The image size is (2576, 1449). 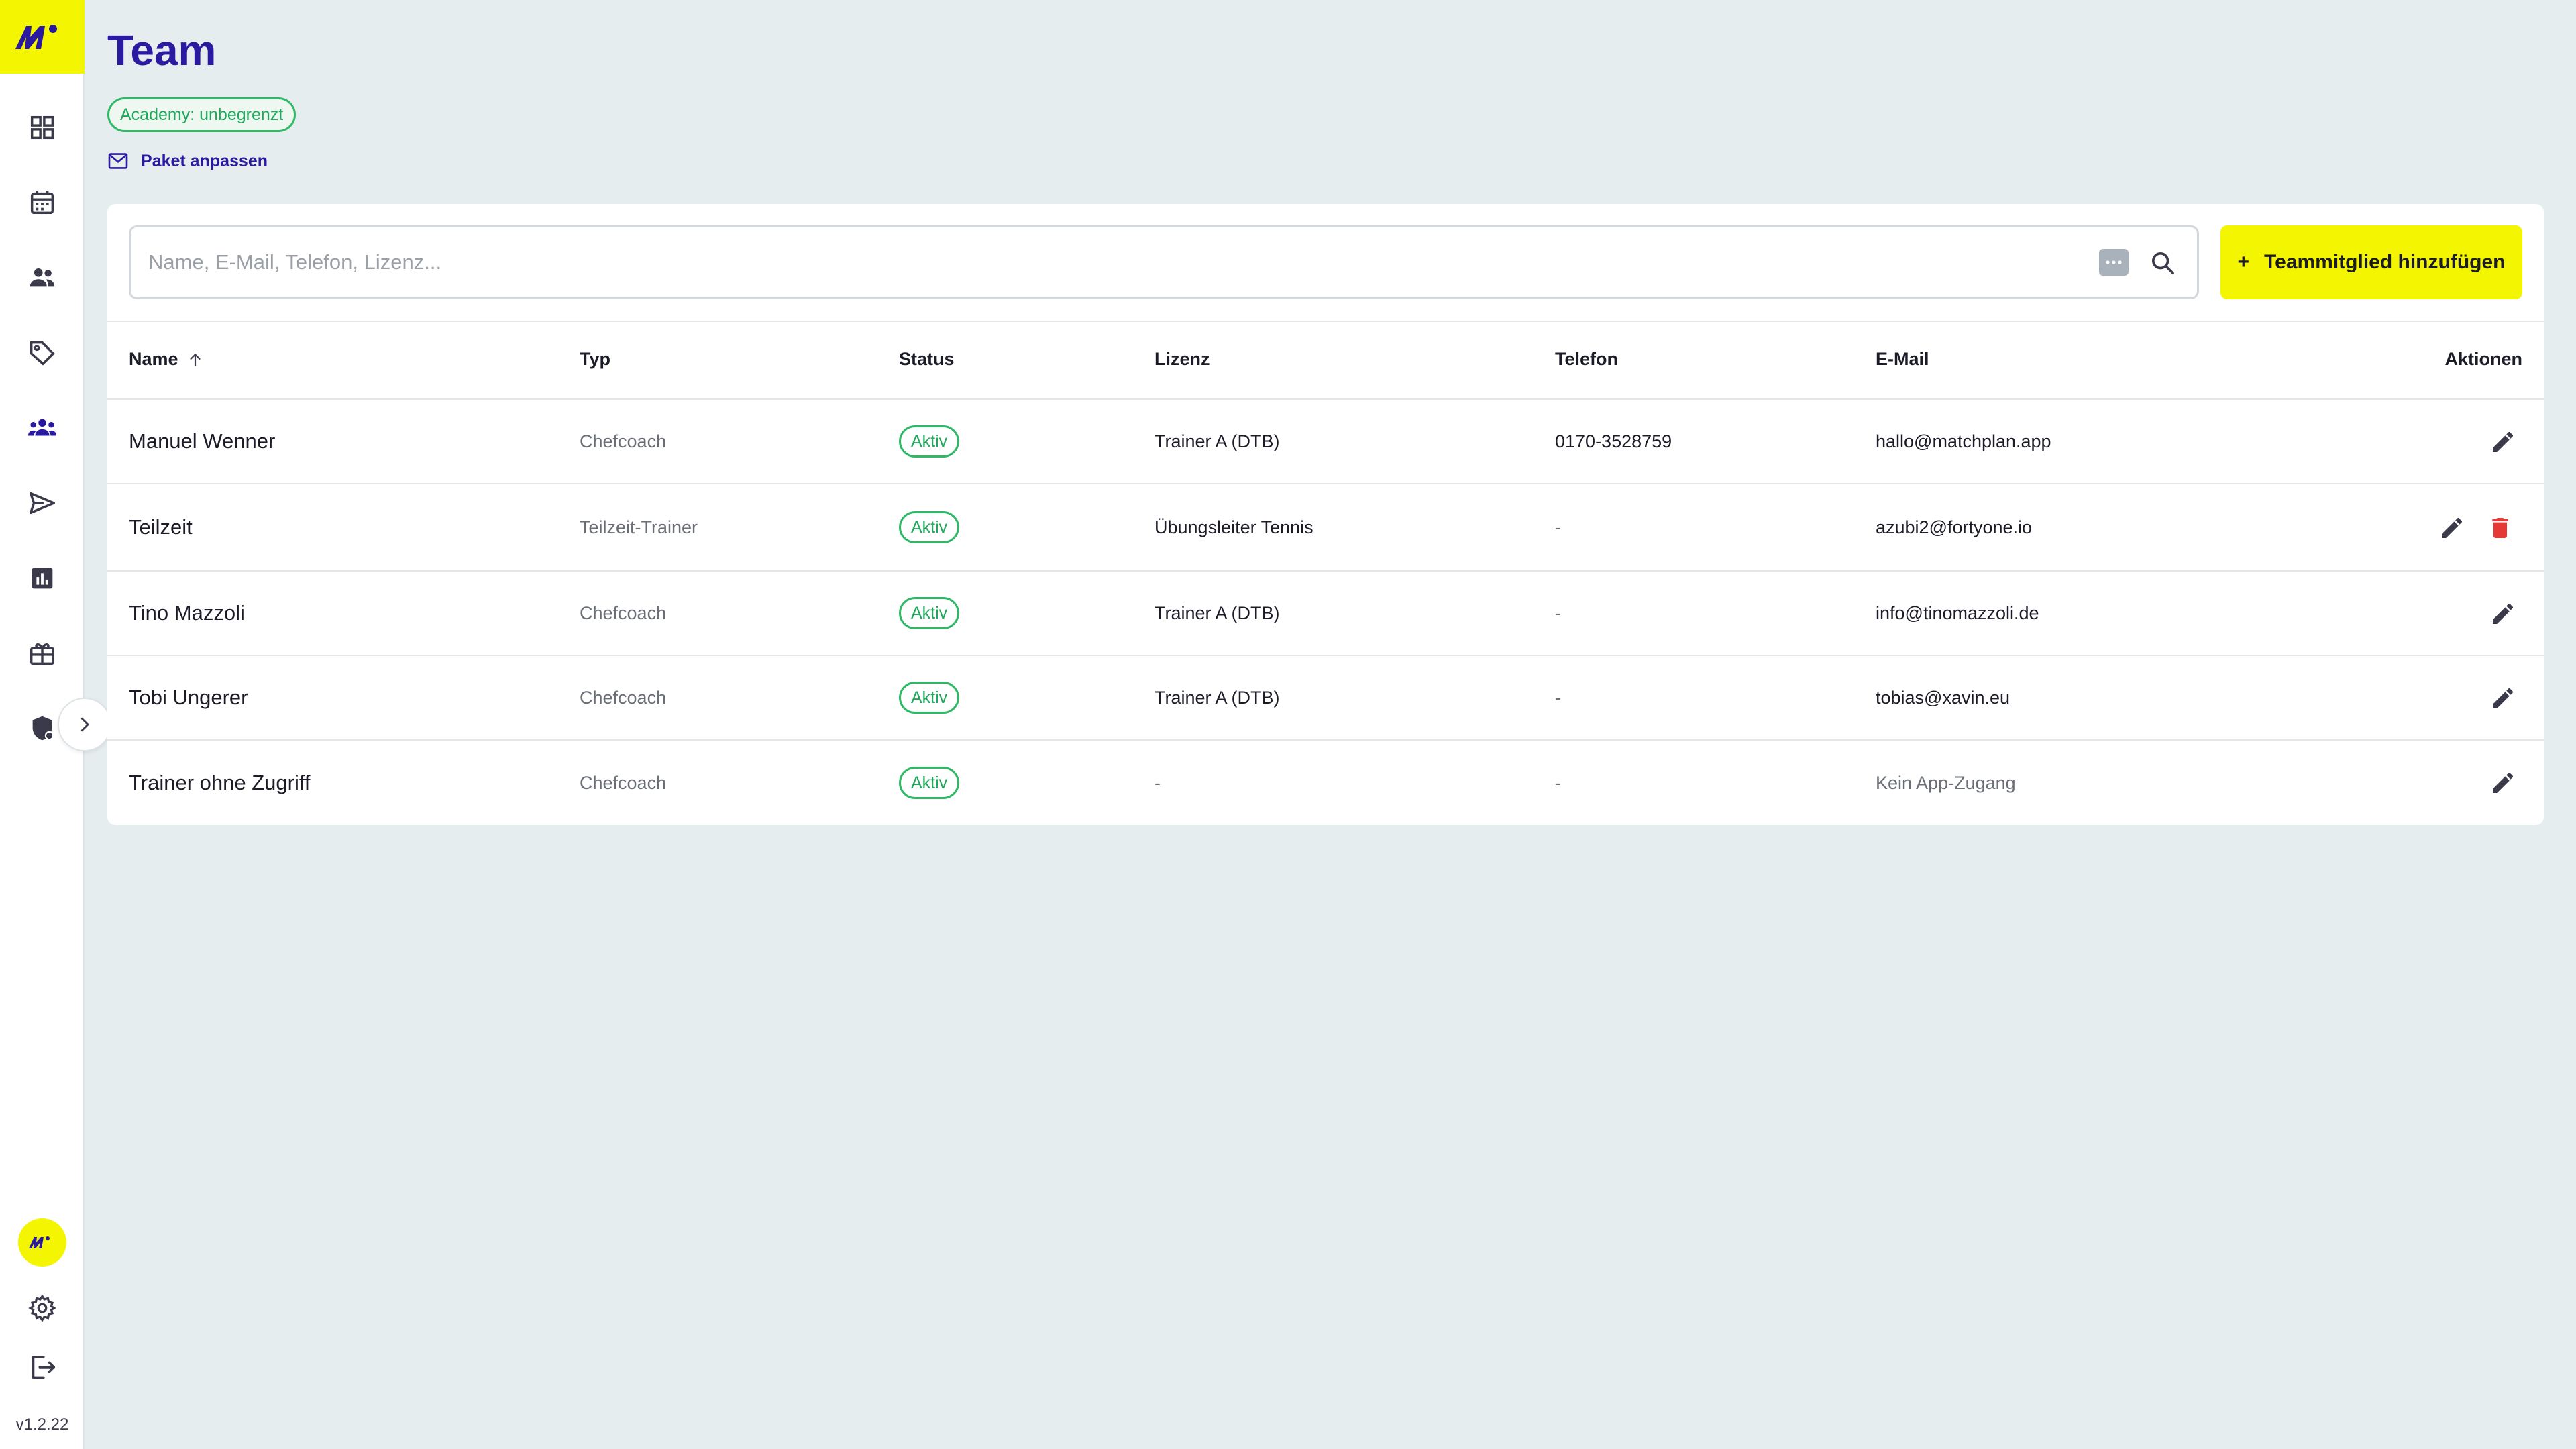 I want to click on sidebar-item-gifts, so click(x=42, y=653).